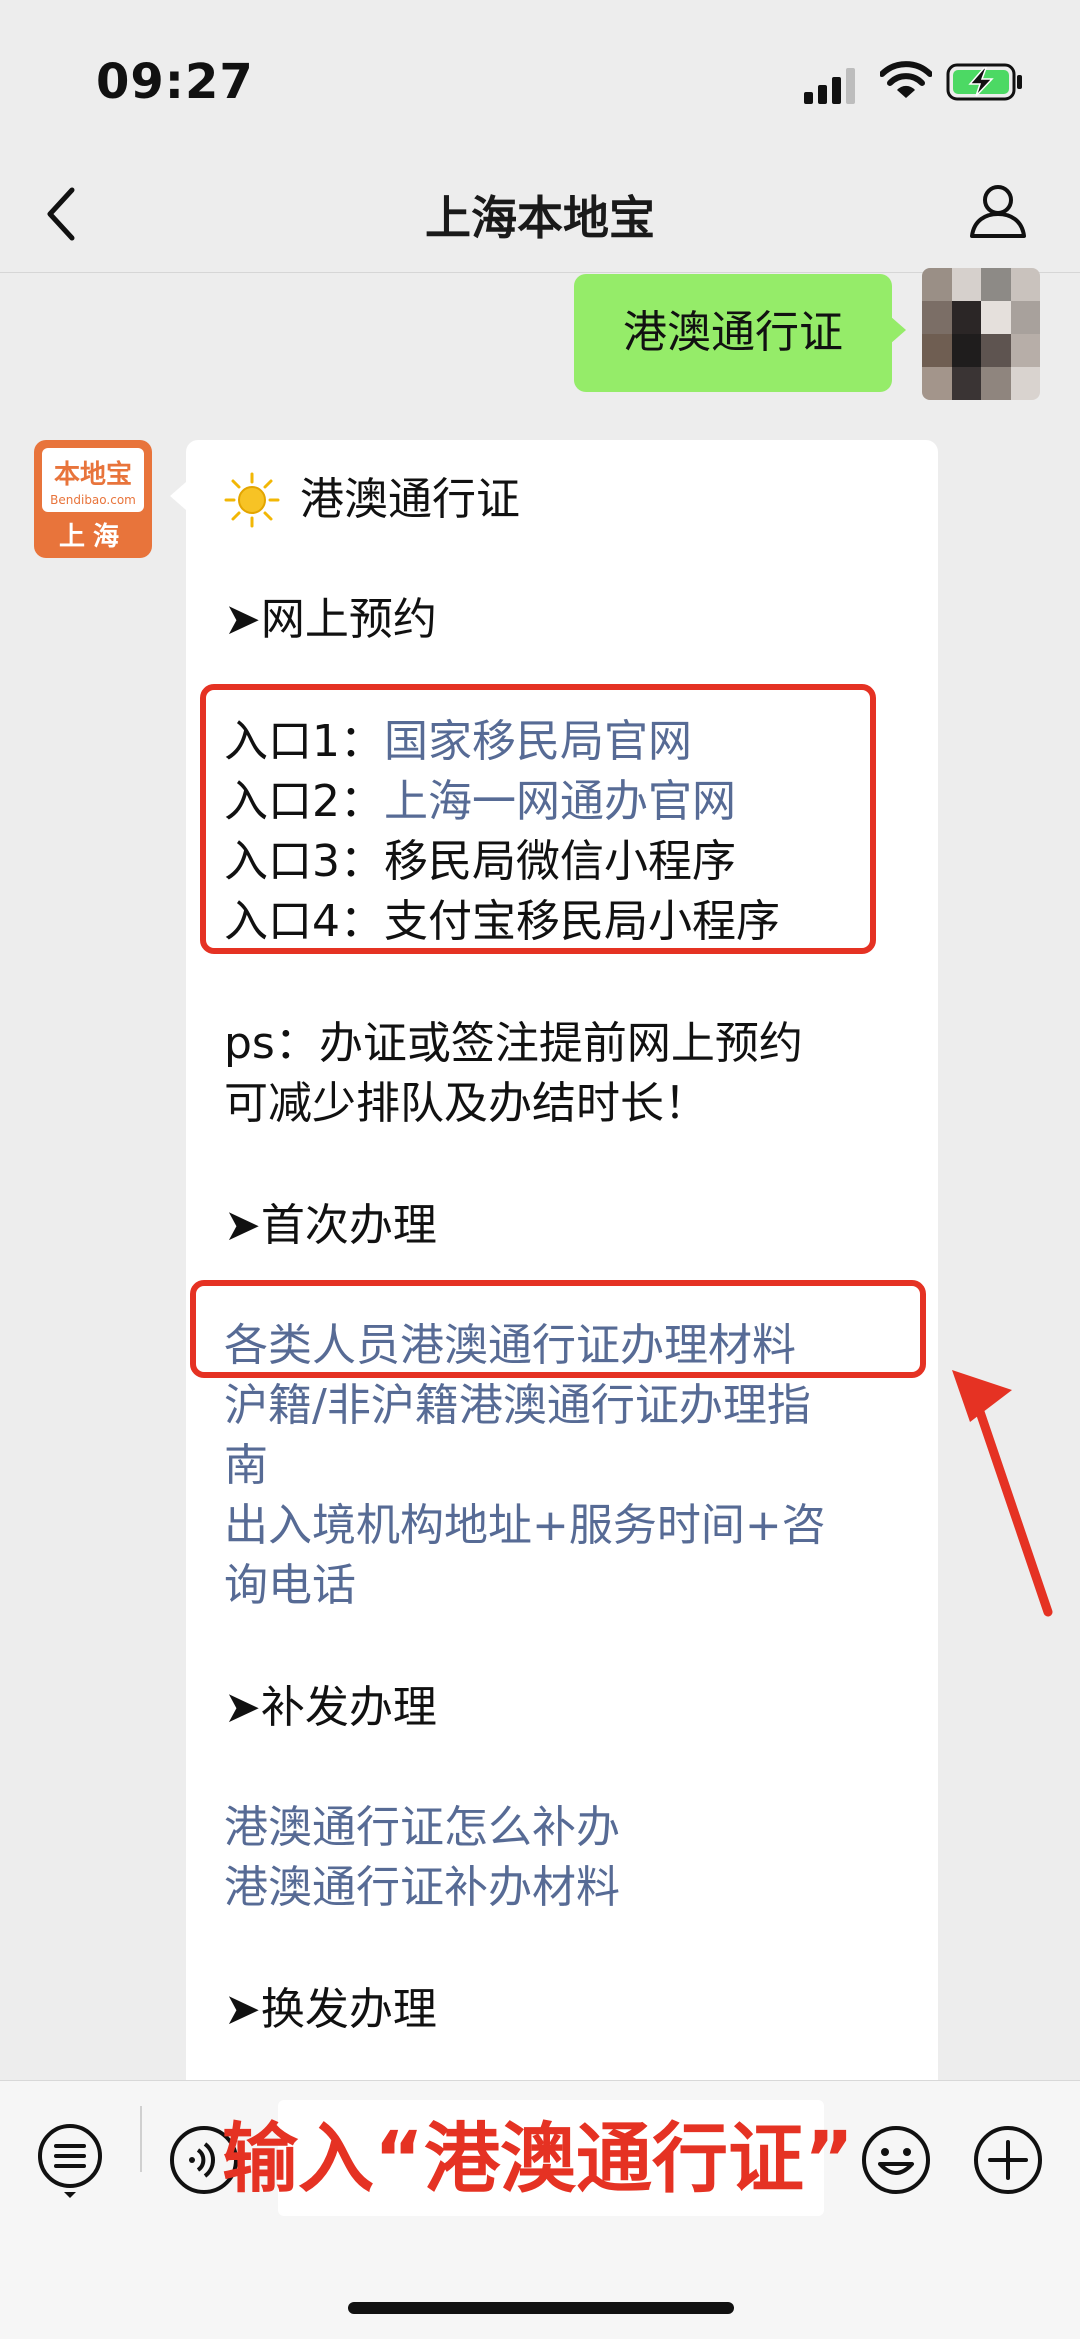 This screenshot has height=2339, width=1080. Describe the element at coordinates (981, 334) in the screenshot. I see `my-avatar` at that location.